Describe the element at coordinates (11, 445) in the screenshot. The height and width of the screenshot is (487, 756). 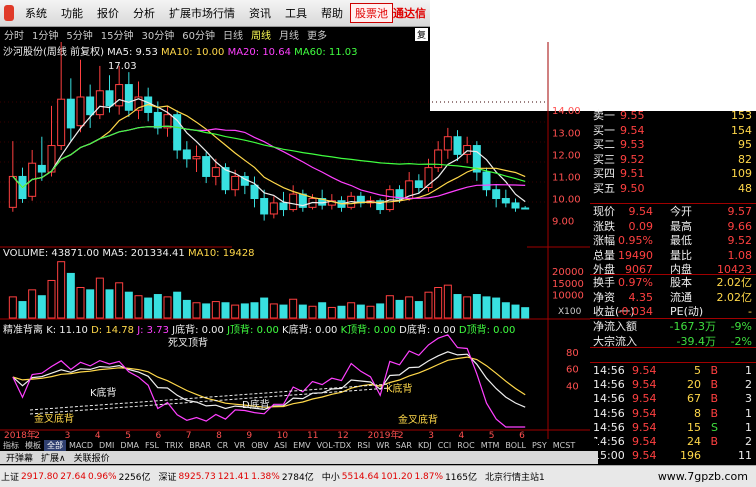
I see `indicator-tab: 指标` at that location.